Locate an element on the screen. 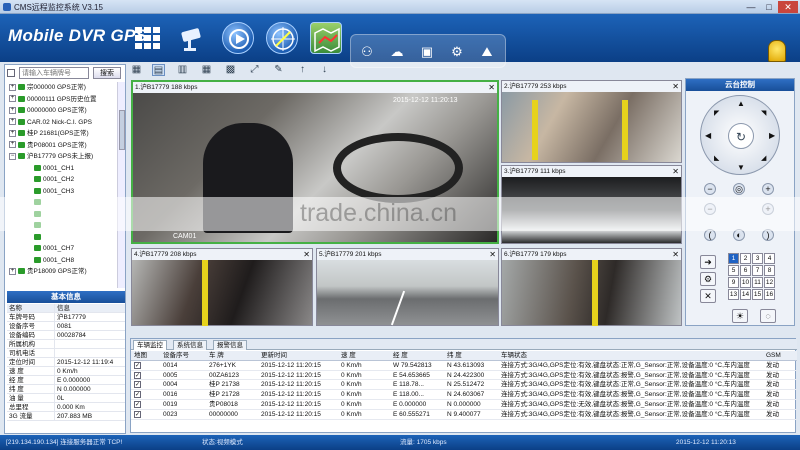 Image resolution: width=800 pixels, height=450 pixels. ptz-direction-dial: ▲ ▼ ◀ ▶ ◤ ◥ ◣ ◢ ↻ is located at coordinates (740, 135).